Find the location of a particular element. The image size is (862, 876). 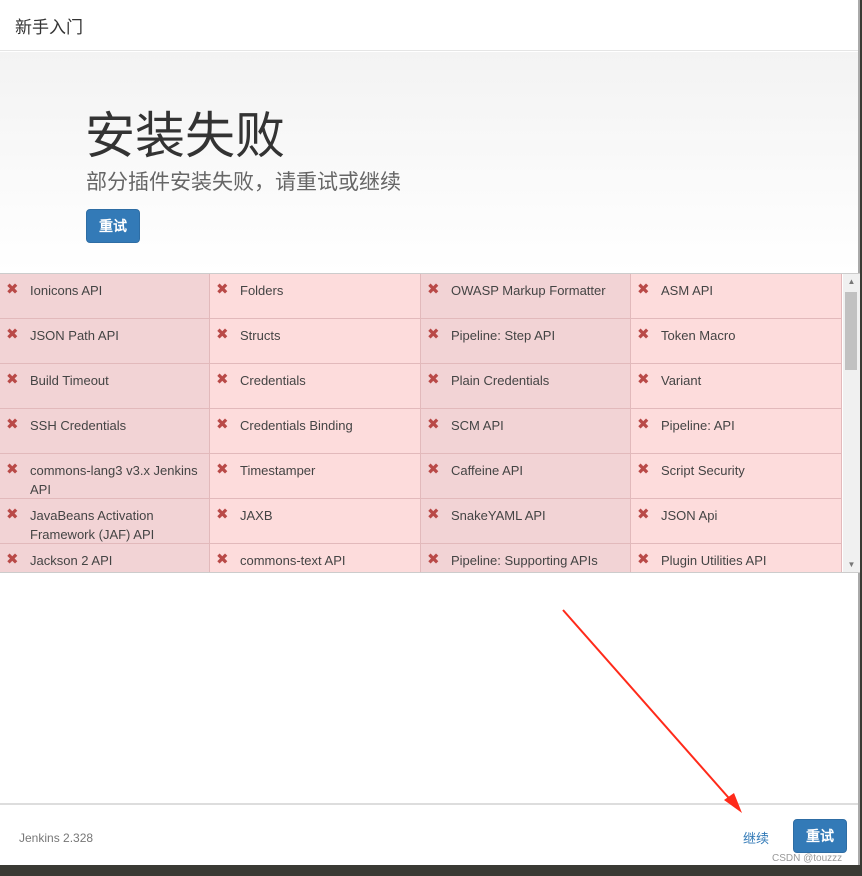

plugin-name: Script Security is located at coordinates (703, 470).